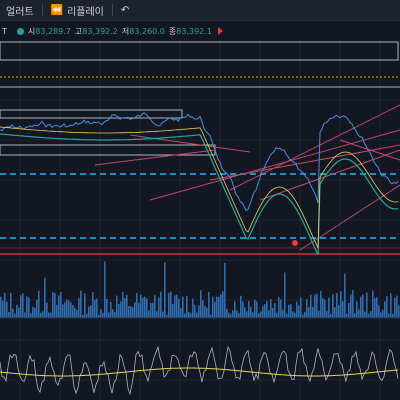 The height and width of the screenshot is (400, 400). Describe the element at coordinates (295, 243) in the screenshot. I see `marker-icon` at that location.